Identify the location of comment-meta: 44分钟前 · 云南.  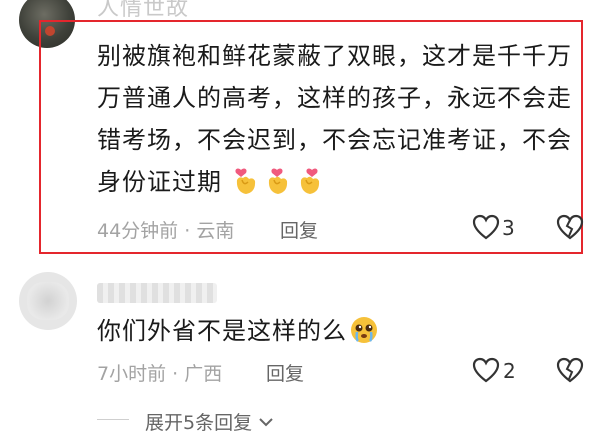
(165, 229).